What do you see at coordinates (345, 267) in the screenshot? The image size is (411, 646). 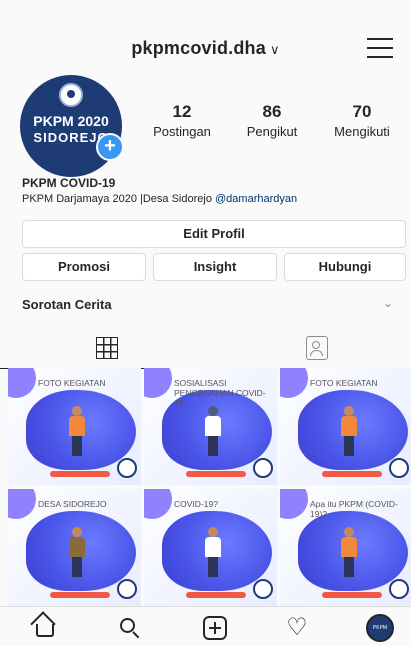 I see `contact-button: Hubungi` at bounding box center [345, 267].